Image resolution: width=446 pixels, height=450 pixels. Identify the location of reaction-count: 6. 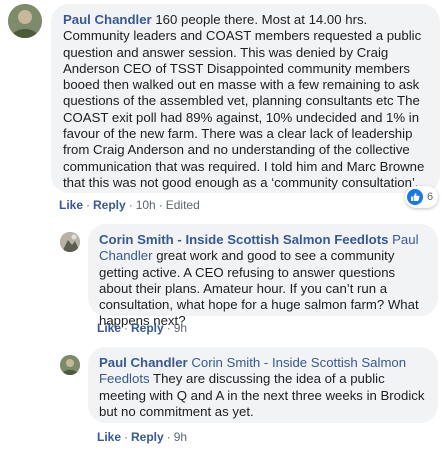
(430, 197).